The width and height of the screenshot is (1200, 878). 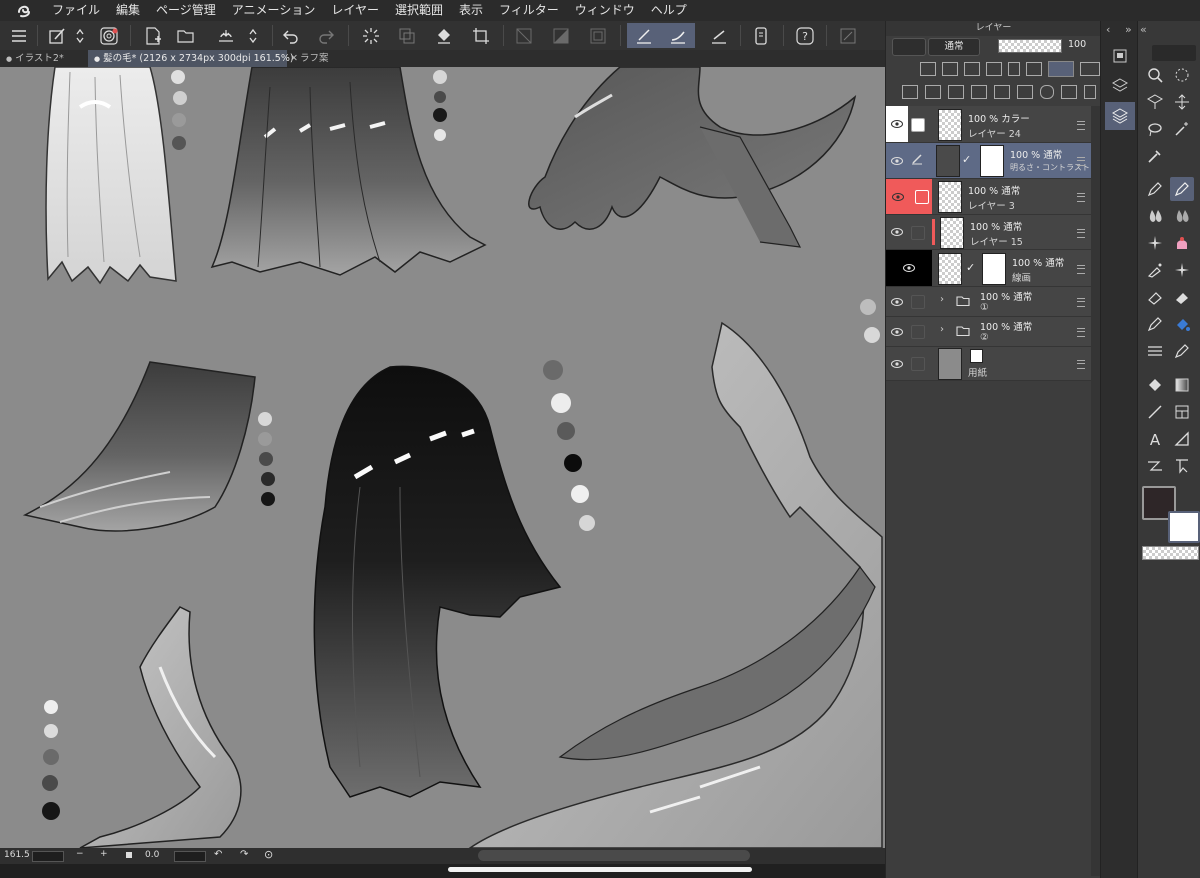 I want to click on hamburger-icon, so click(x=19, y=35).